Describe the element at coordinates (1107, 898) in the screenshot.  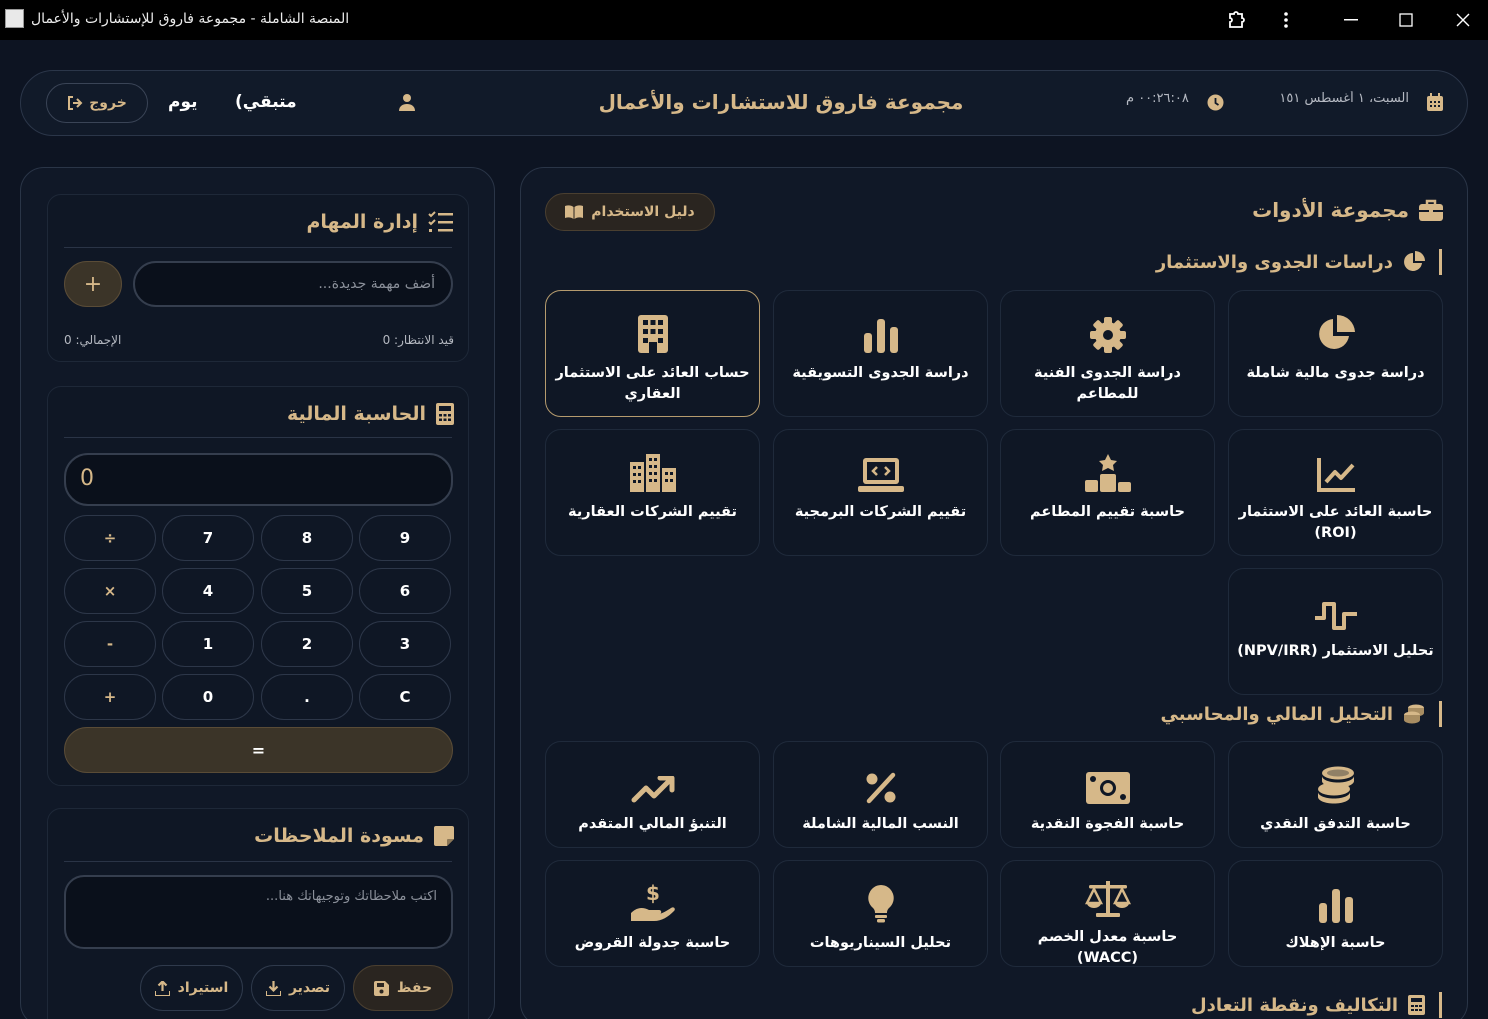
I see `scale-icon` at that location.